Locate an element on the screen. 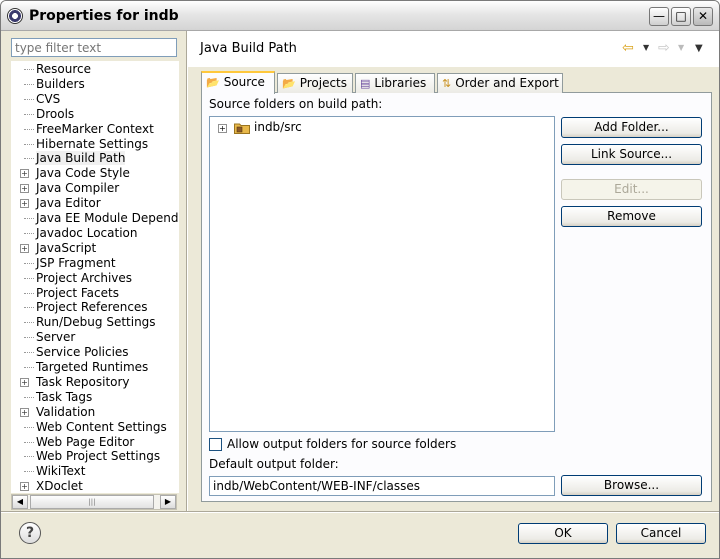 Image resolution: width=720 pixels, height=559 pixels. tree-item: + JavaScript is located at coordinates (95, 248).